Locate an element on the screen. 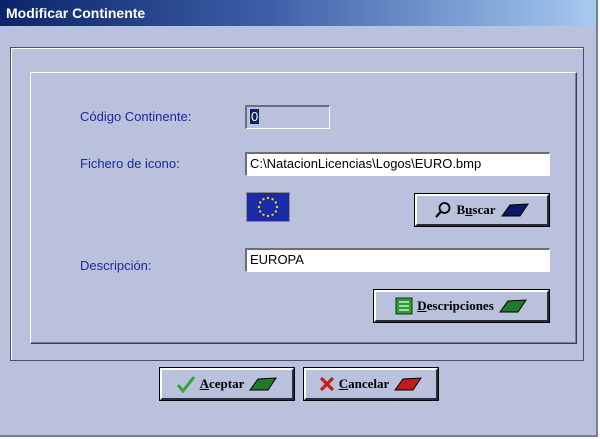 The width and height of the screenshot is (600, 439). red-swoosh-icon is located at coordinates (408, 384).